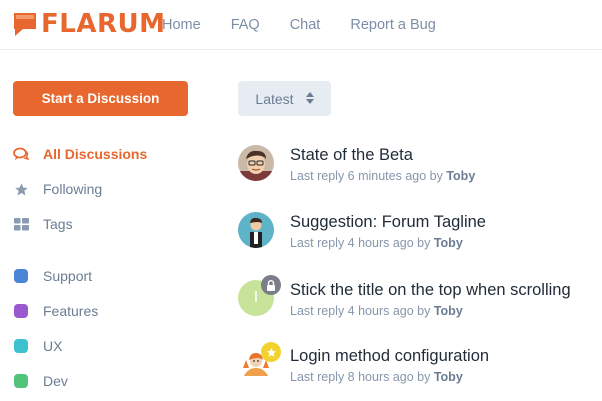  Describe the element at coordinates (245, 25) in the screenshot. I see `nav-faq-link: FAQ` at that location.